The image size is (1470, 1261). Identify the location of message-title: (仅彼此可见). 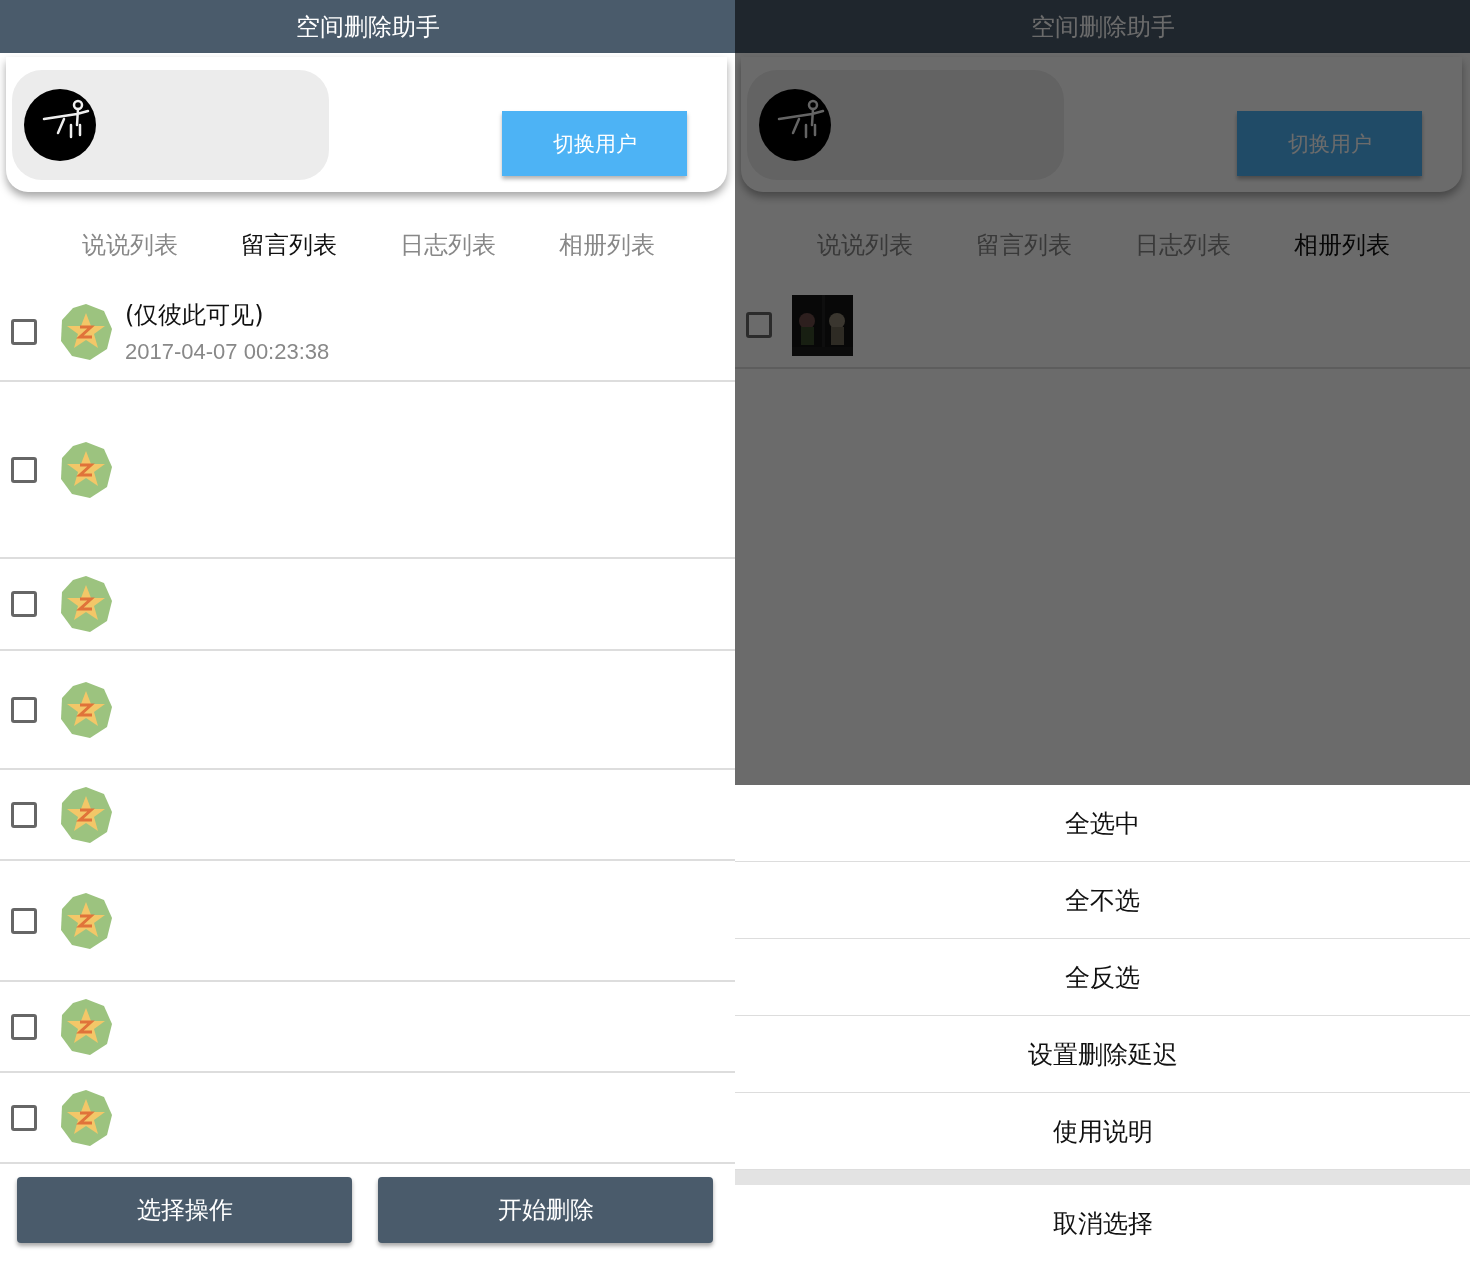
(195, 315).